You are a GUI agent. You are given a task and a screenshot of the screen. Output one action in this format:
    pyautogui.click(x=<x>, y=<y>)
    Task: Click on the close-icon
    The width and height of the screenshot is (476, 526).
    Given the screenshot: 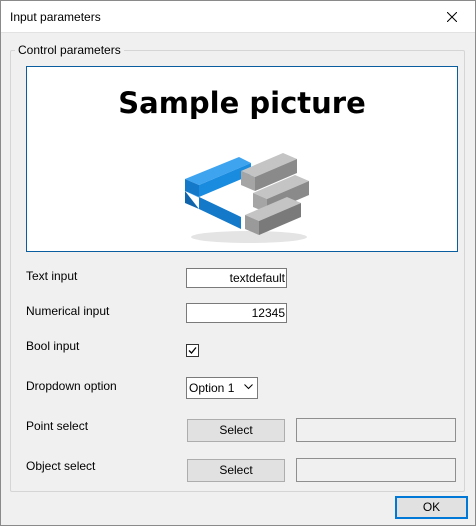 What is the action you would take?
    pyautogui.click(x=452, y=16)
    